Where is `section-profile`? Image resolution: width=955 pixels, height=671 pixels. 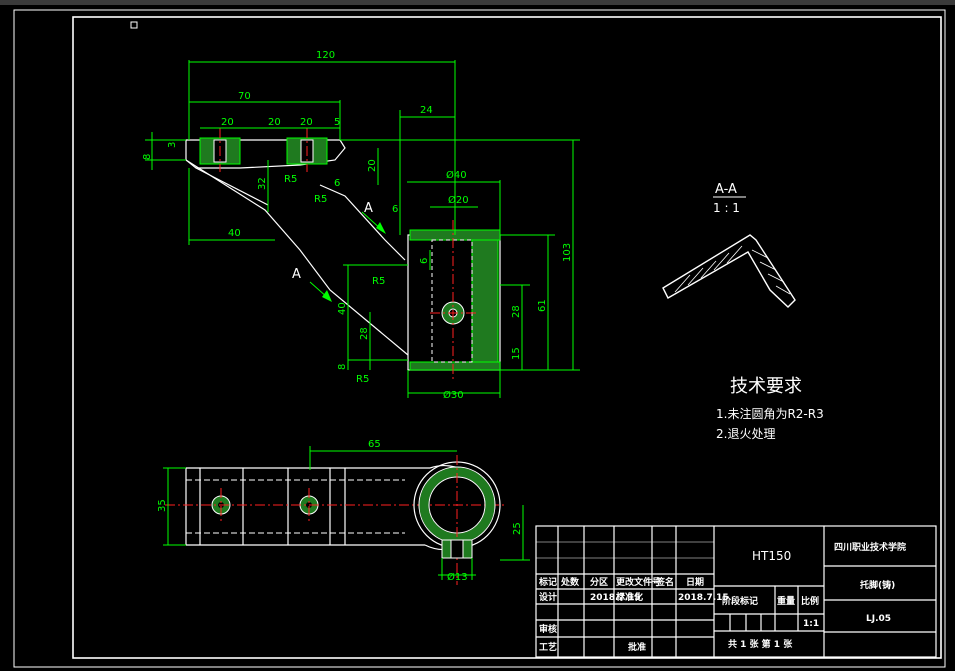 section-profile is located at coordinates (729, 271).